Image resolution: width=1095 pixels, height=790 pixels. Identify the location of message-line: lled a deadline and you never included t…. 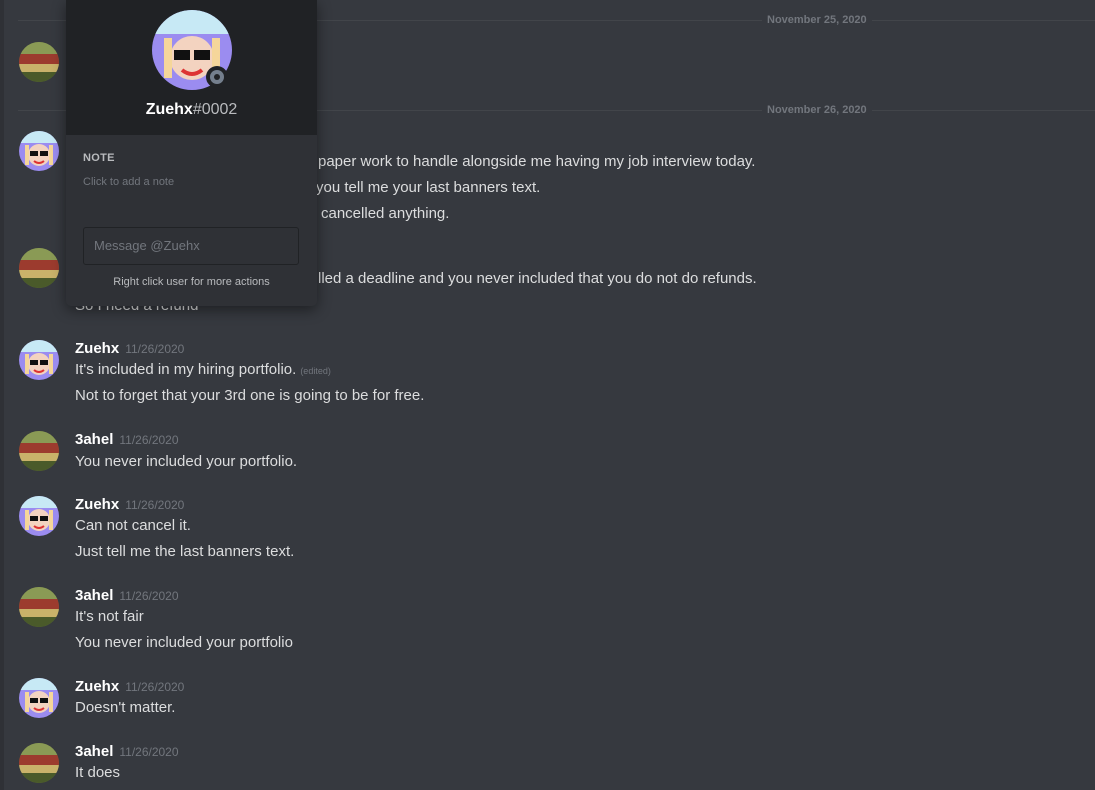
(537, 278).